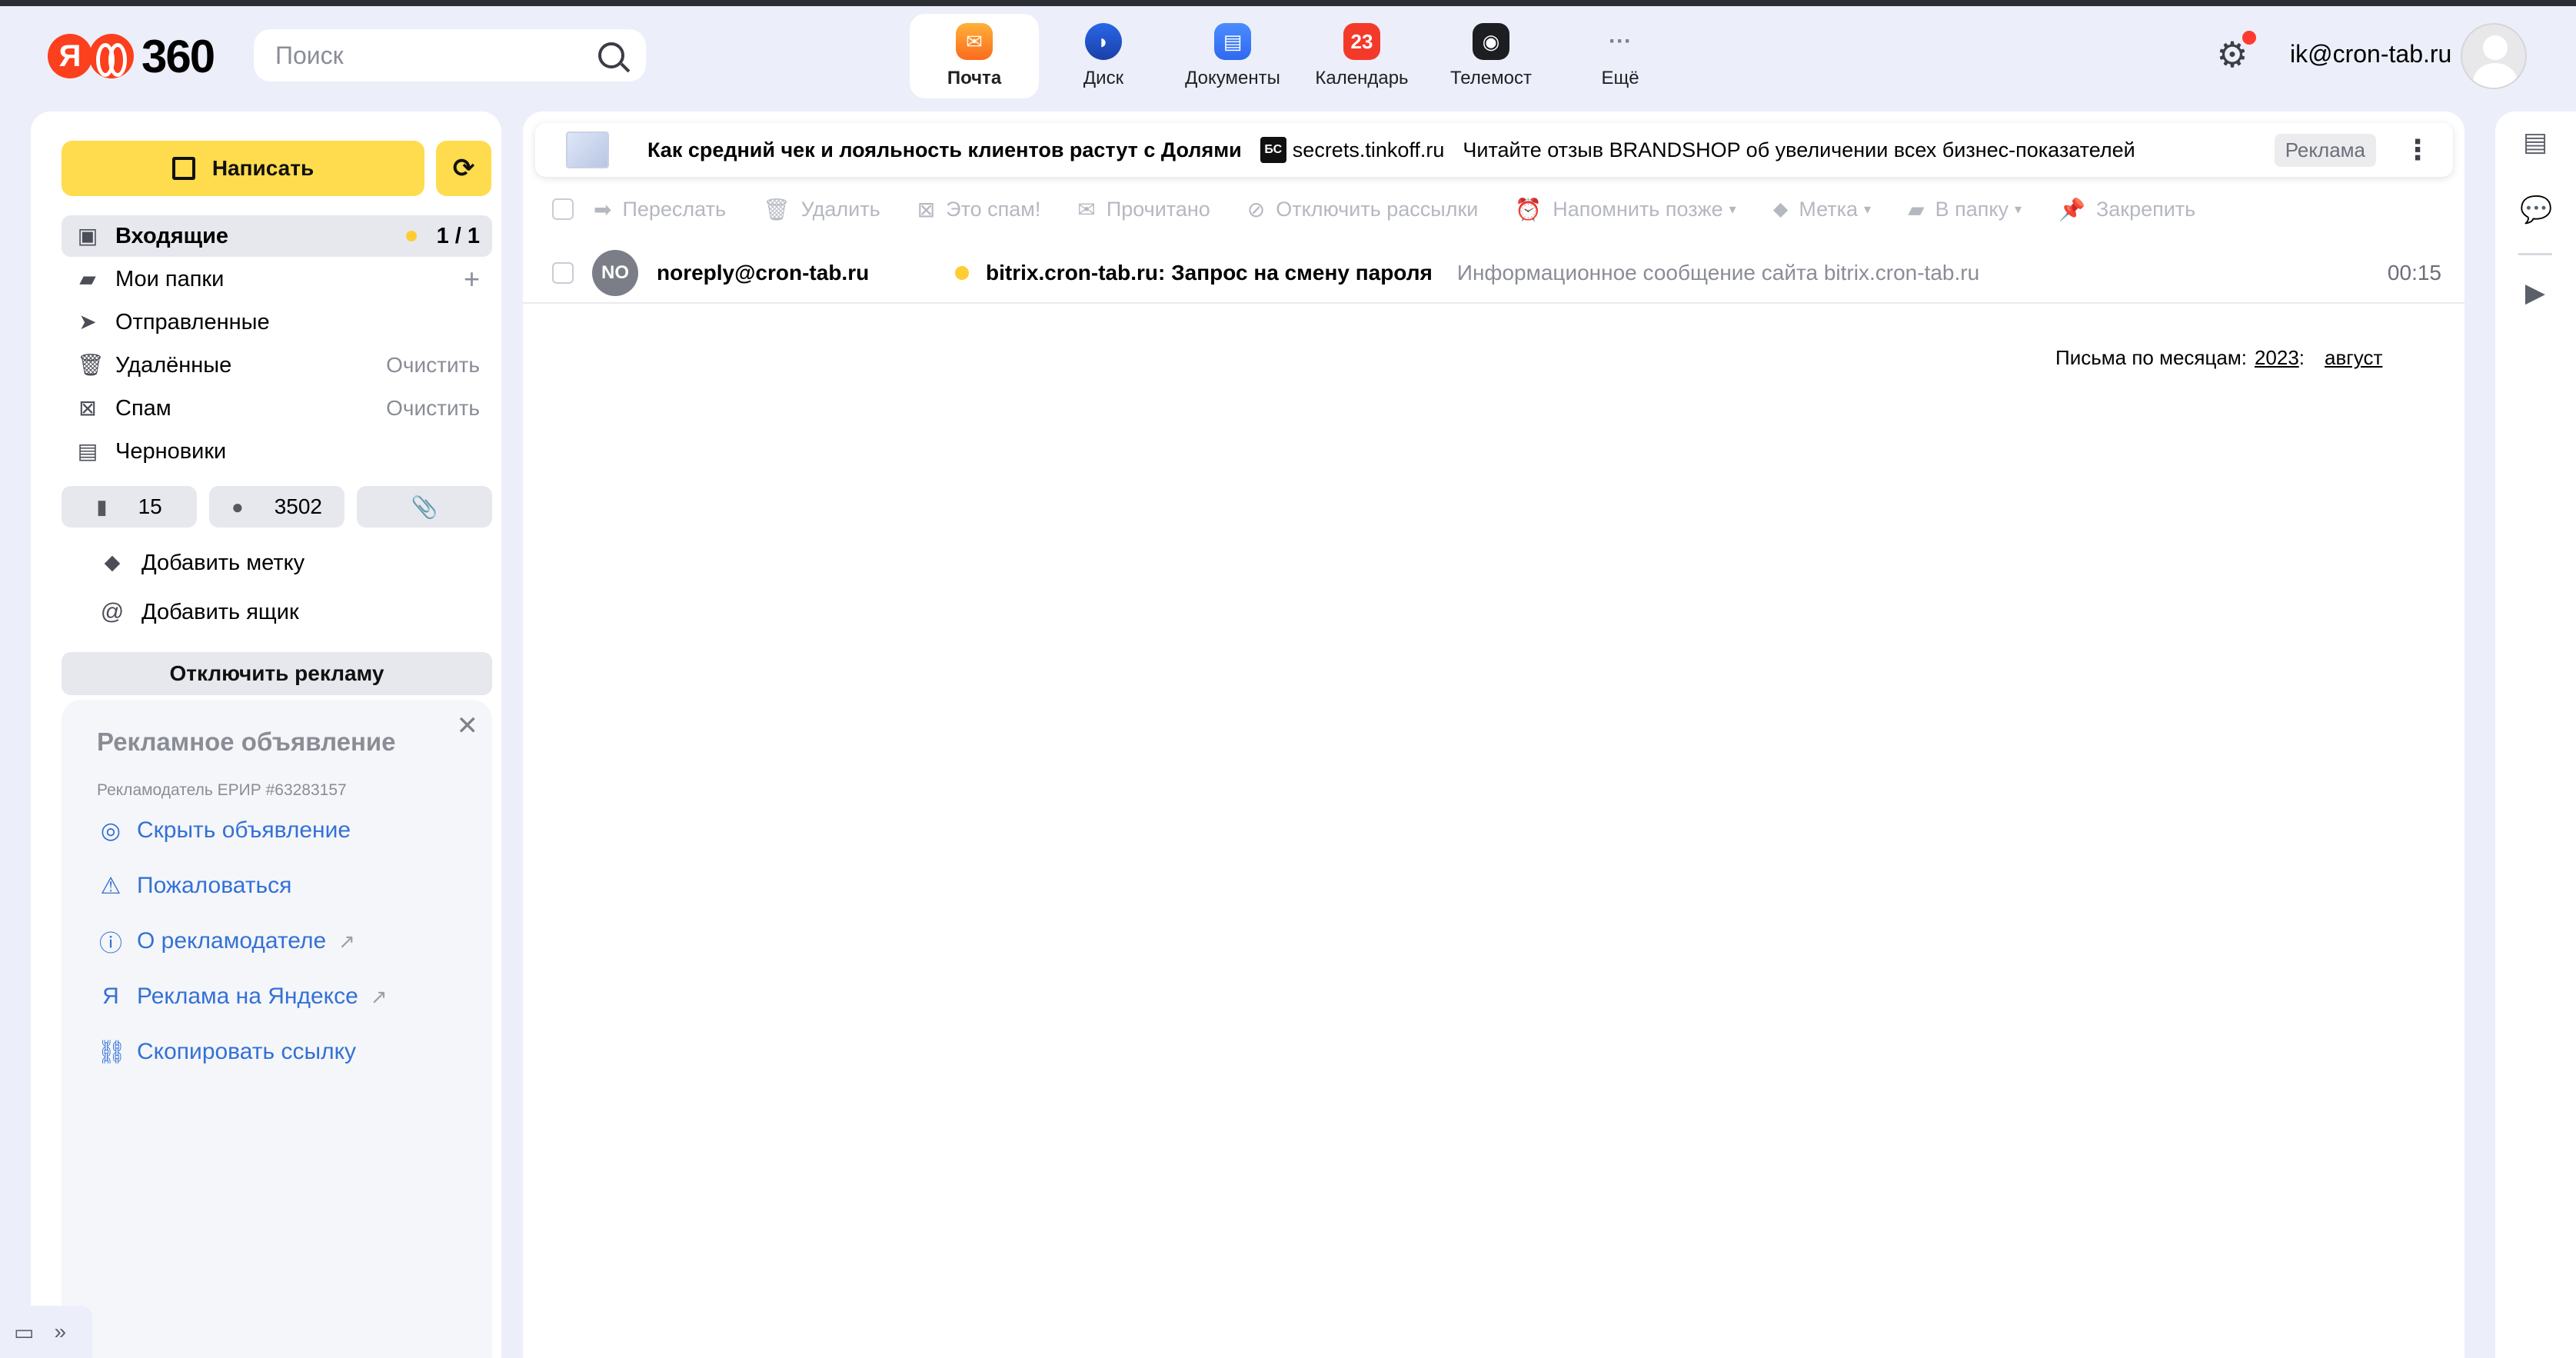 Image resolution: width=2576 pixels, height=1358 pixels. Describe the element at coordinates (2535, 735) in the screenshot. I see `right-rail: ▤ 💬 ▶` at that location.